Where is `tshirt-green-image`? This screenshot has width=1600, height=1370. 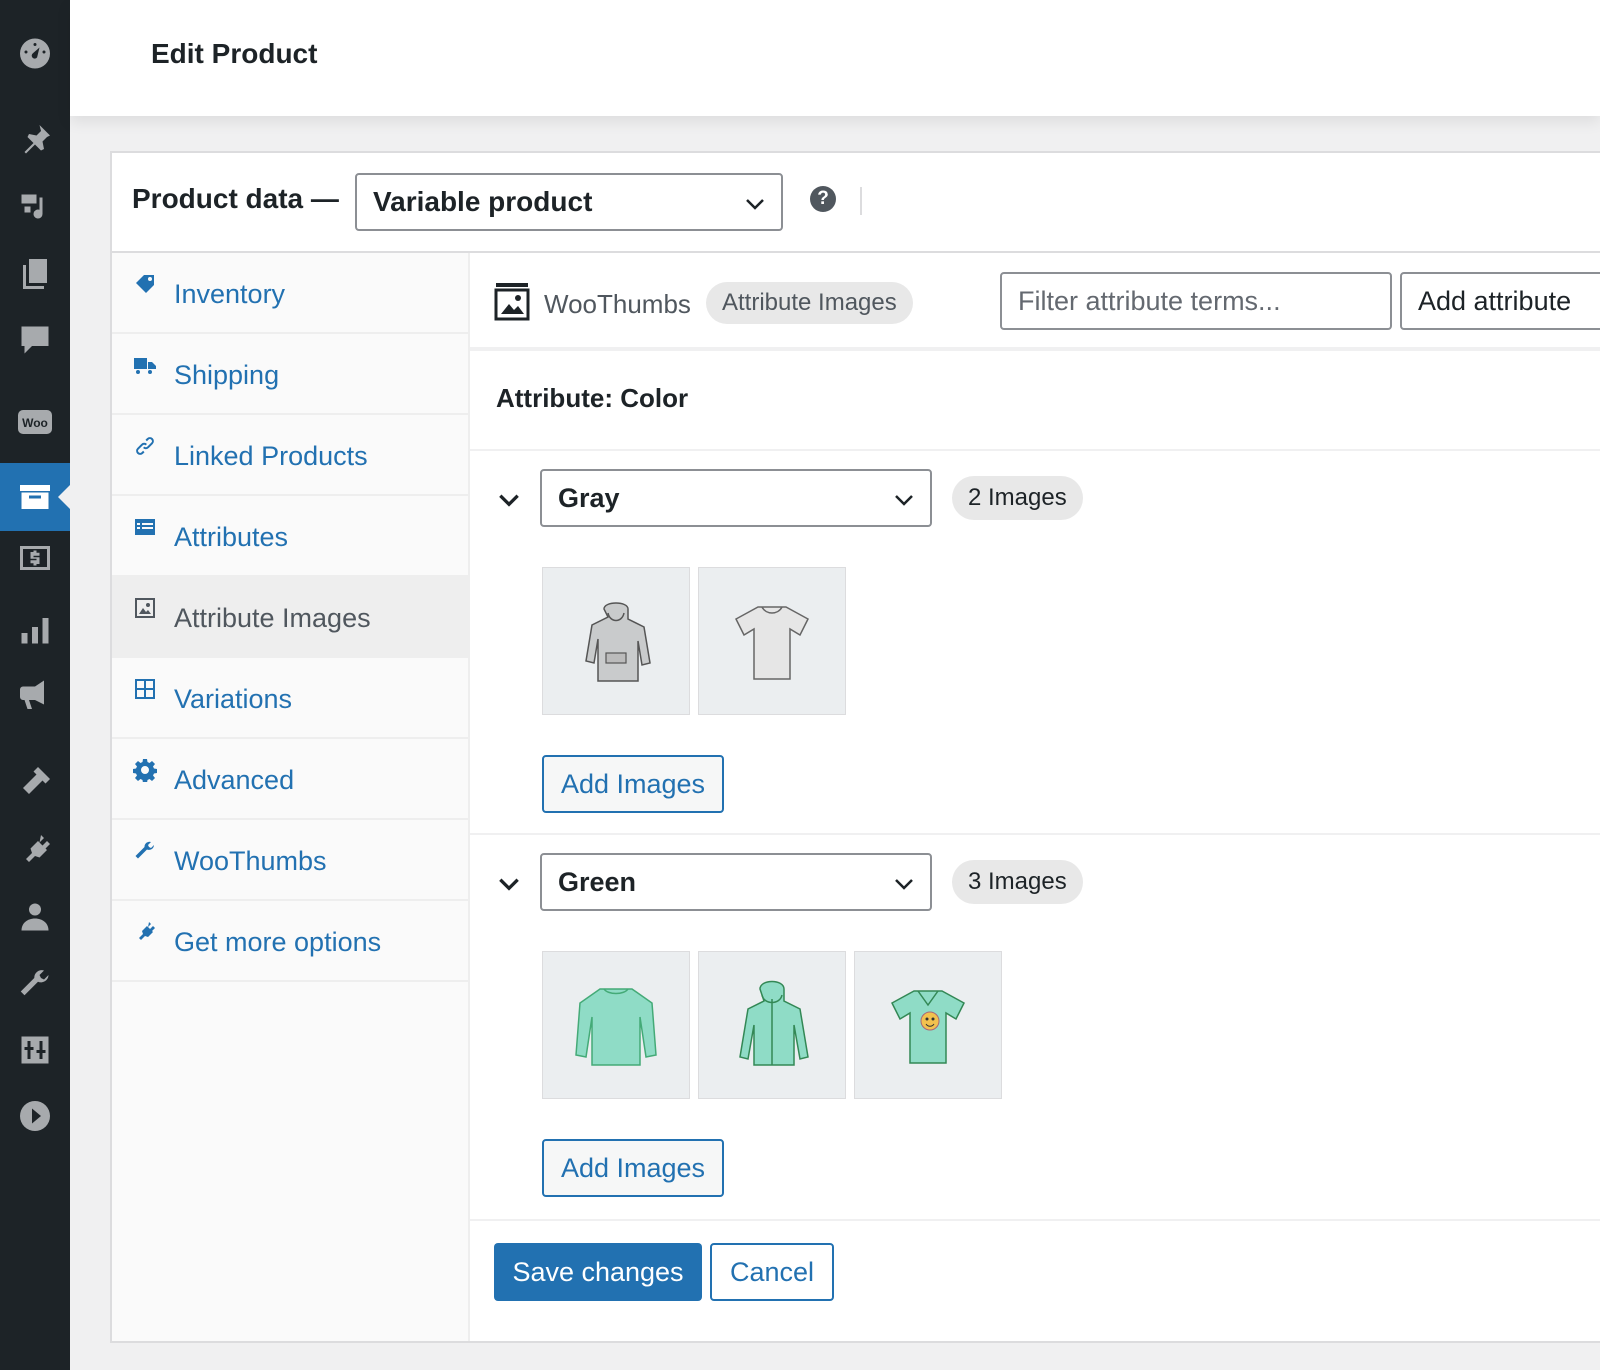 tshirt-green-image is located at coordinates (928, 1027).